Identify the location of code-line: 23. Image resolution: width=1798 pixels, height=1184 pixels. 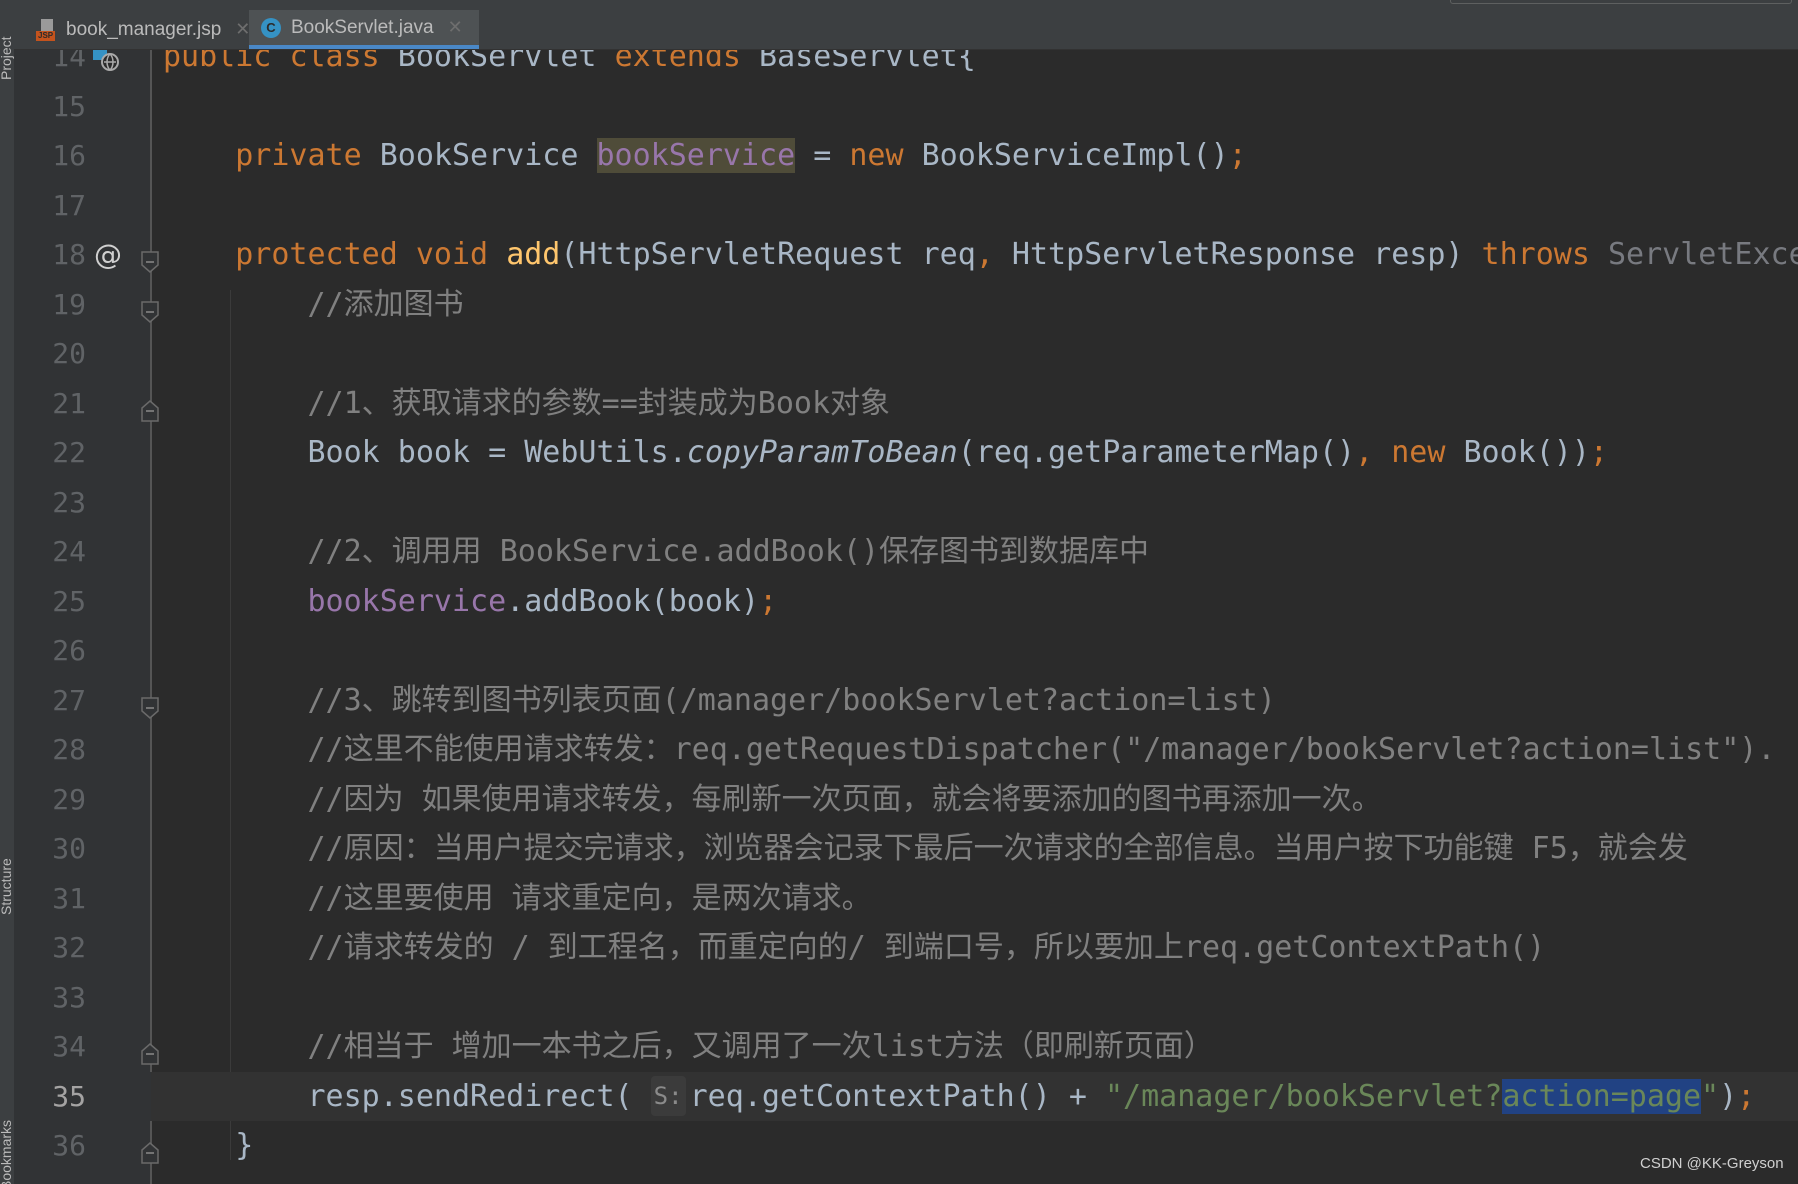
(899, 503).